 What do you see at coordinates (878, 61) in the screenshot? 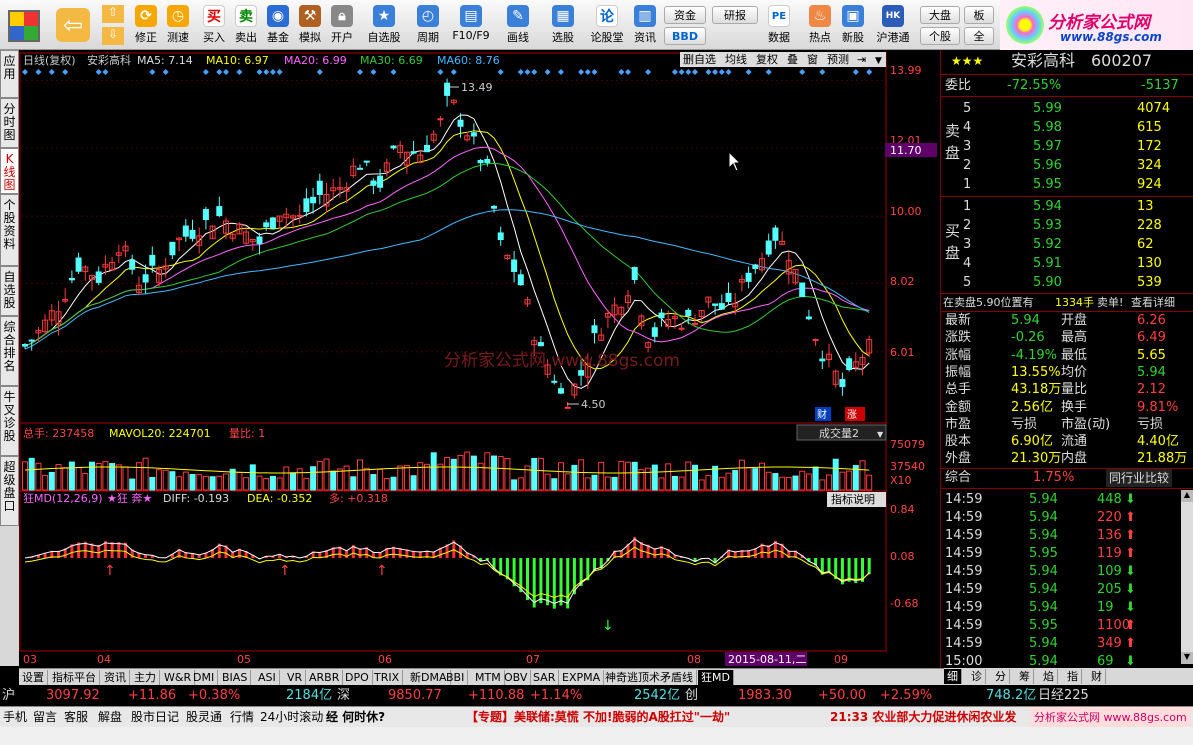
I see `dropdown-icon: ▼` at bounding box center [878, 61].